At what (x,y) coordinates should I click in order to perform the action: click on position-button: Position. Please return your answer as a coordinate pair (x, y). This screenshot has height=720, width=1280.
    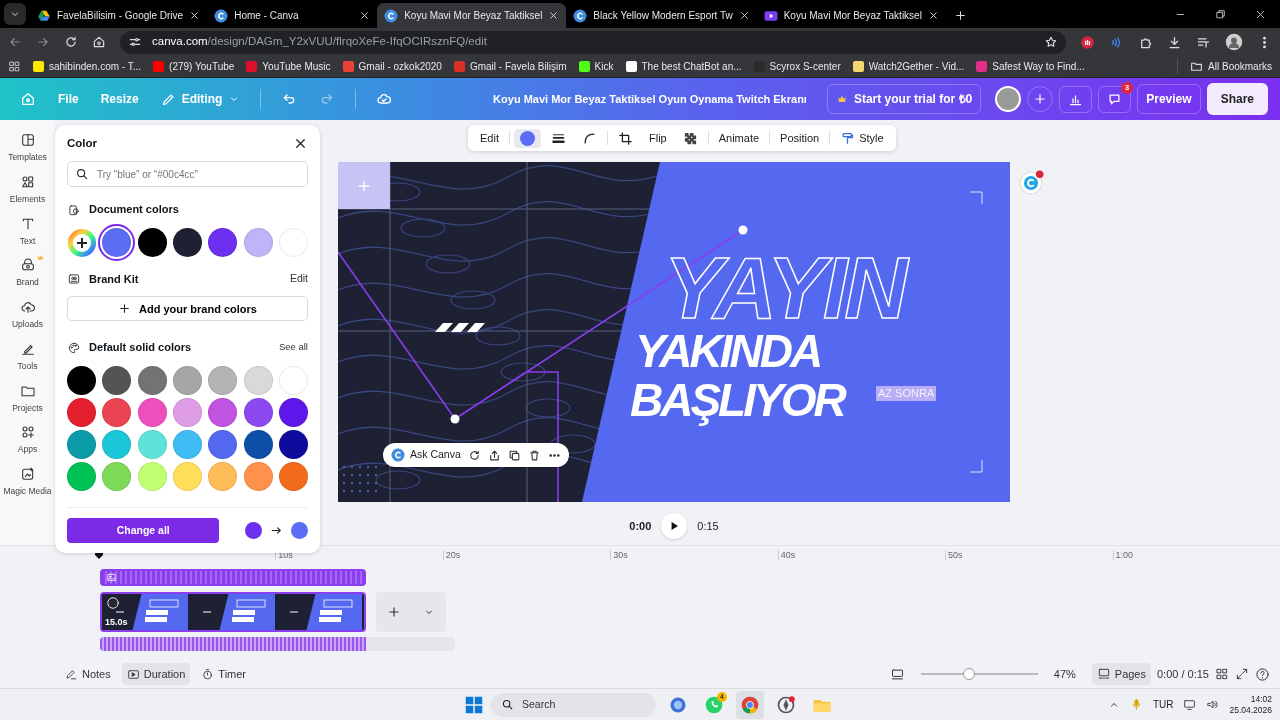
    Looking at the image, I should click on (800, 138).